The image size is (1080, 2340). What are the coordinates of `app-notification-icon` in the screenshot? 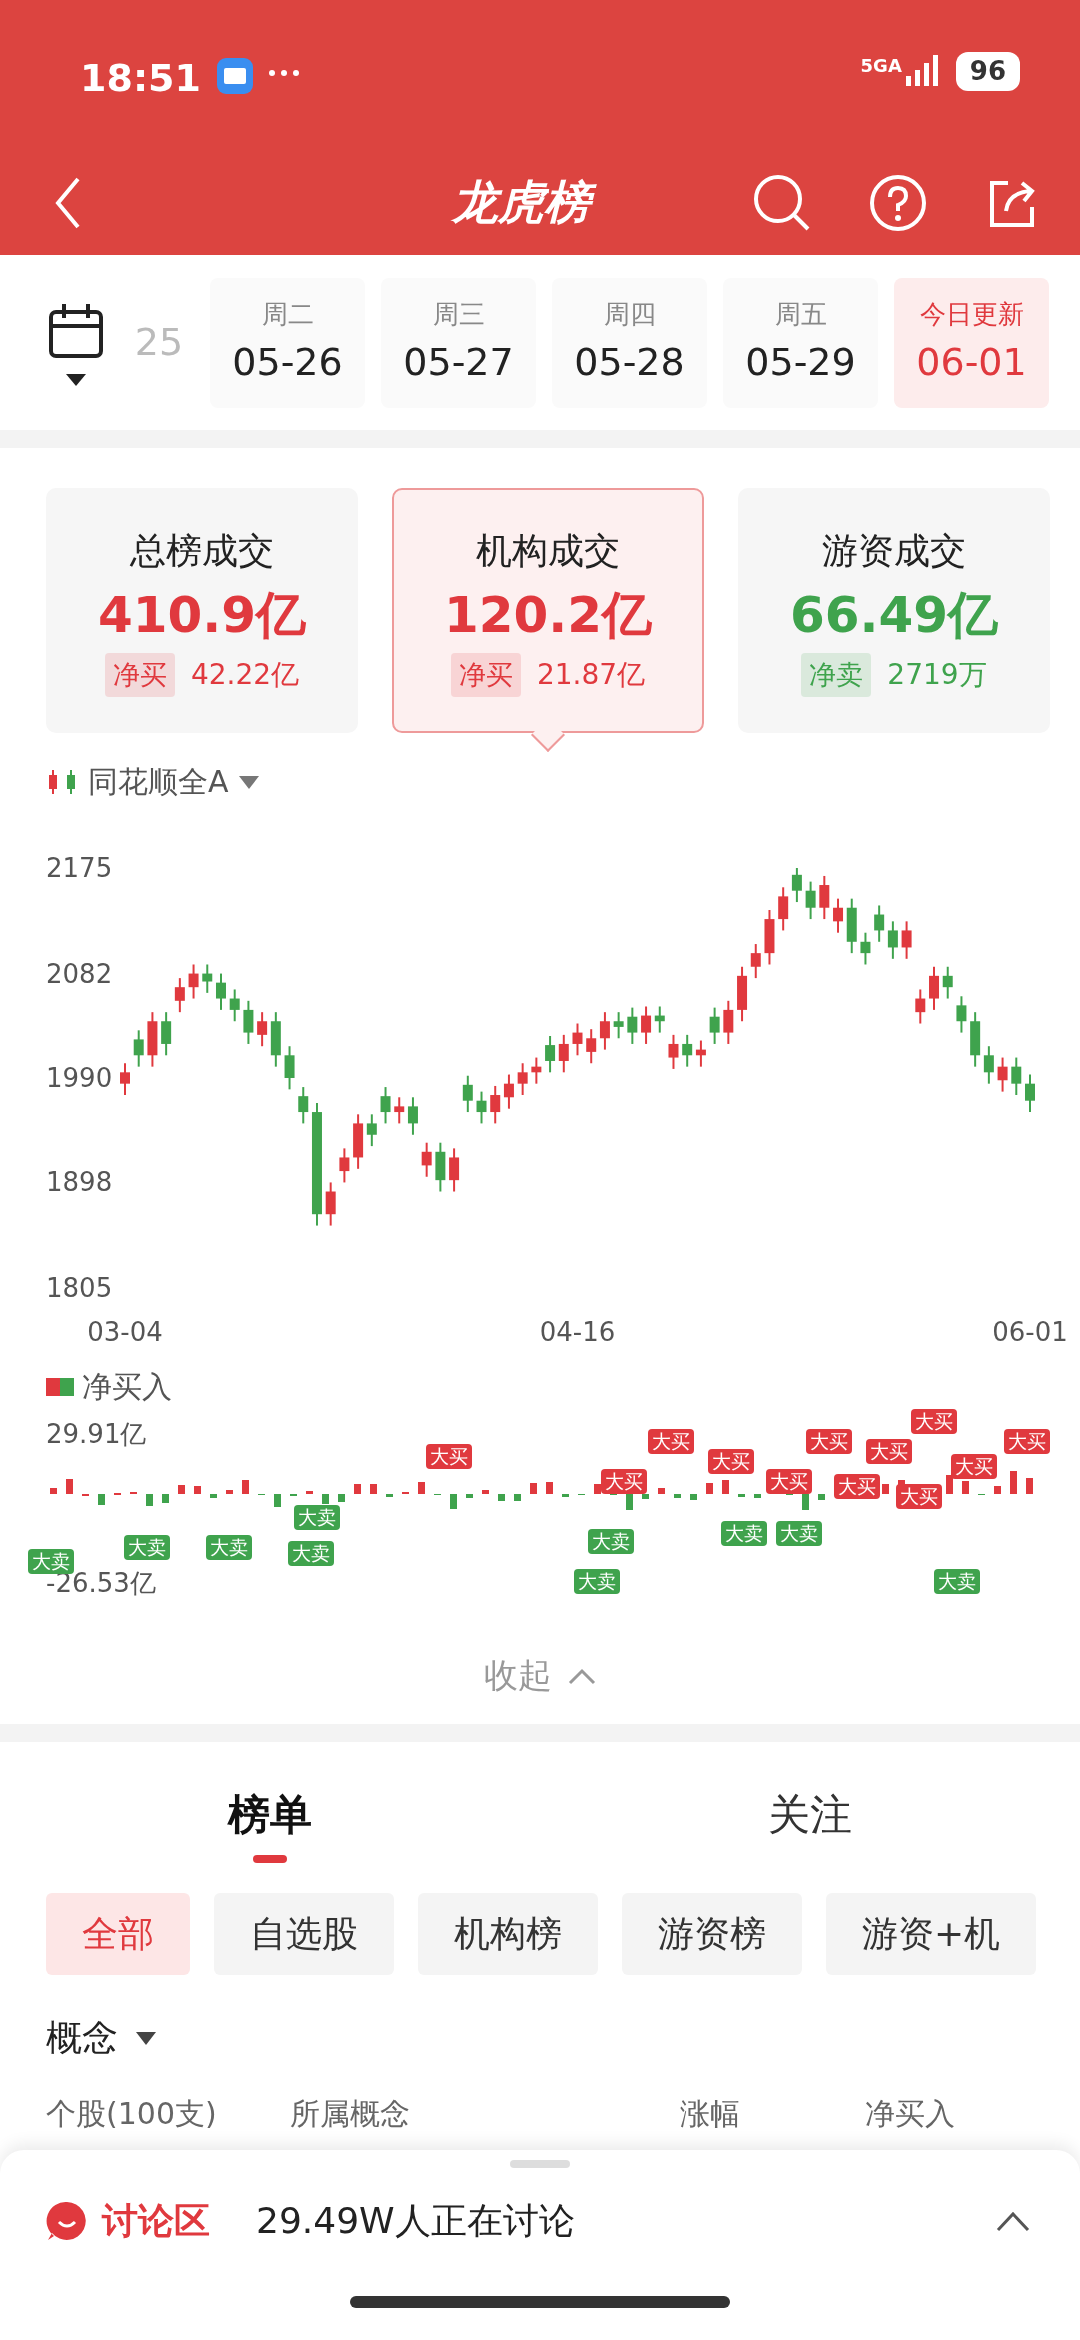 It's located at (234, 76).